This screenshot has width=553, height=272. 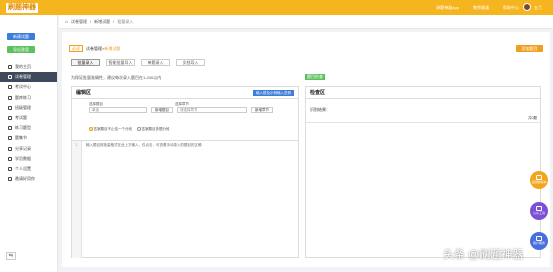 What do you see at coordinates (276, 7) in the screenshot?
I see `top-bar: 刷题神器 刷题神器app 教师邀请 帮助中心 五六` at bounding box center [276, 7].